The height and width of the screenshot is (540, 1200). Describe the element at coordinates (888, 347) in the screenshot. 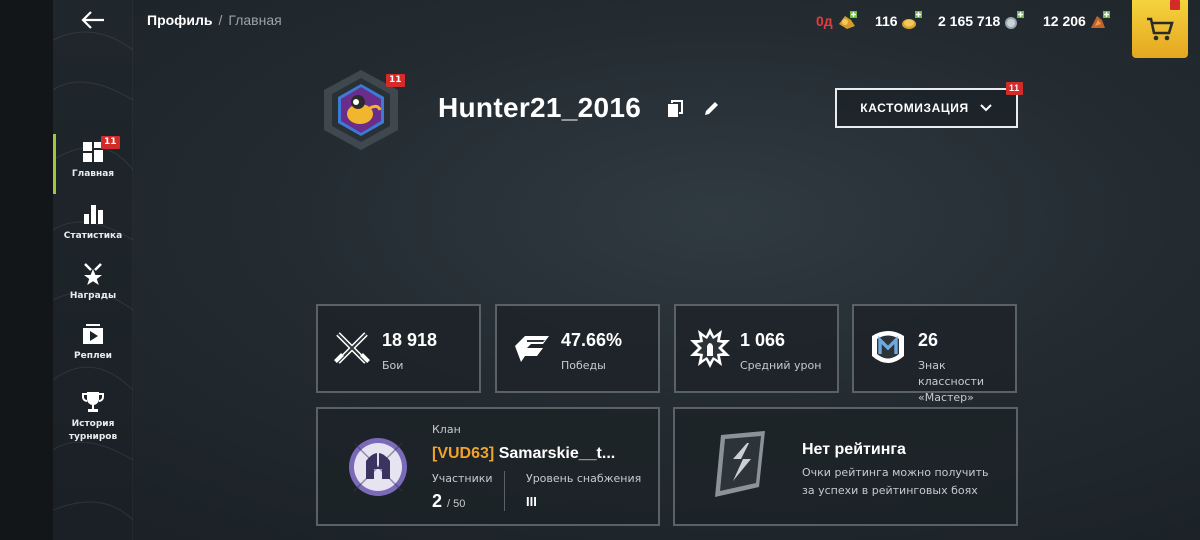

I see `mastery-badge-icon` at that location.